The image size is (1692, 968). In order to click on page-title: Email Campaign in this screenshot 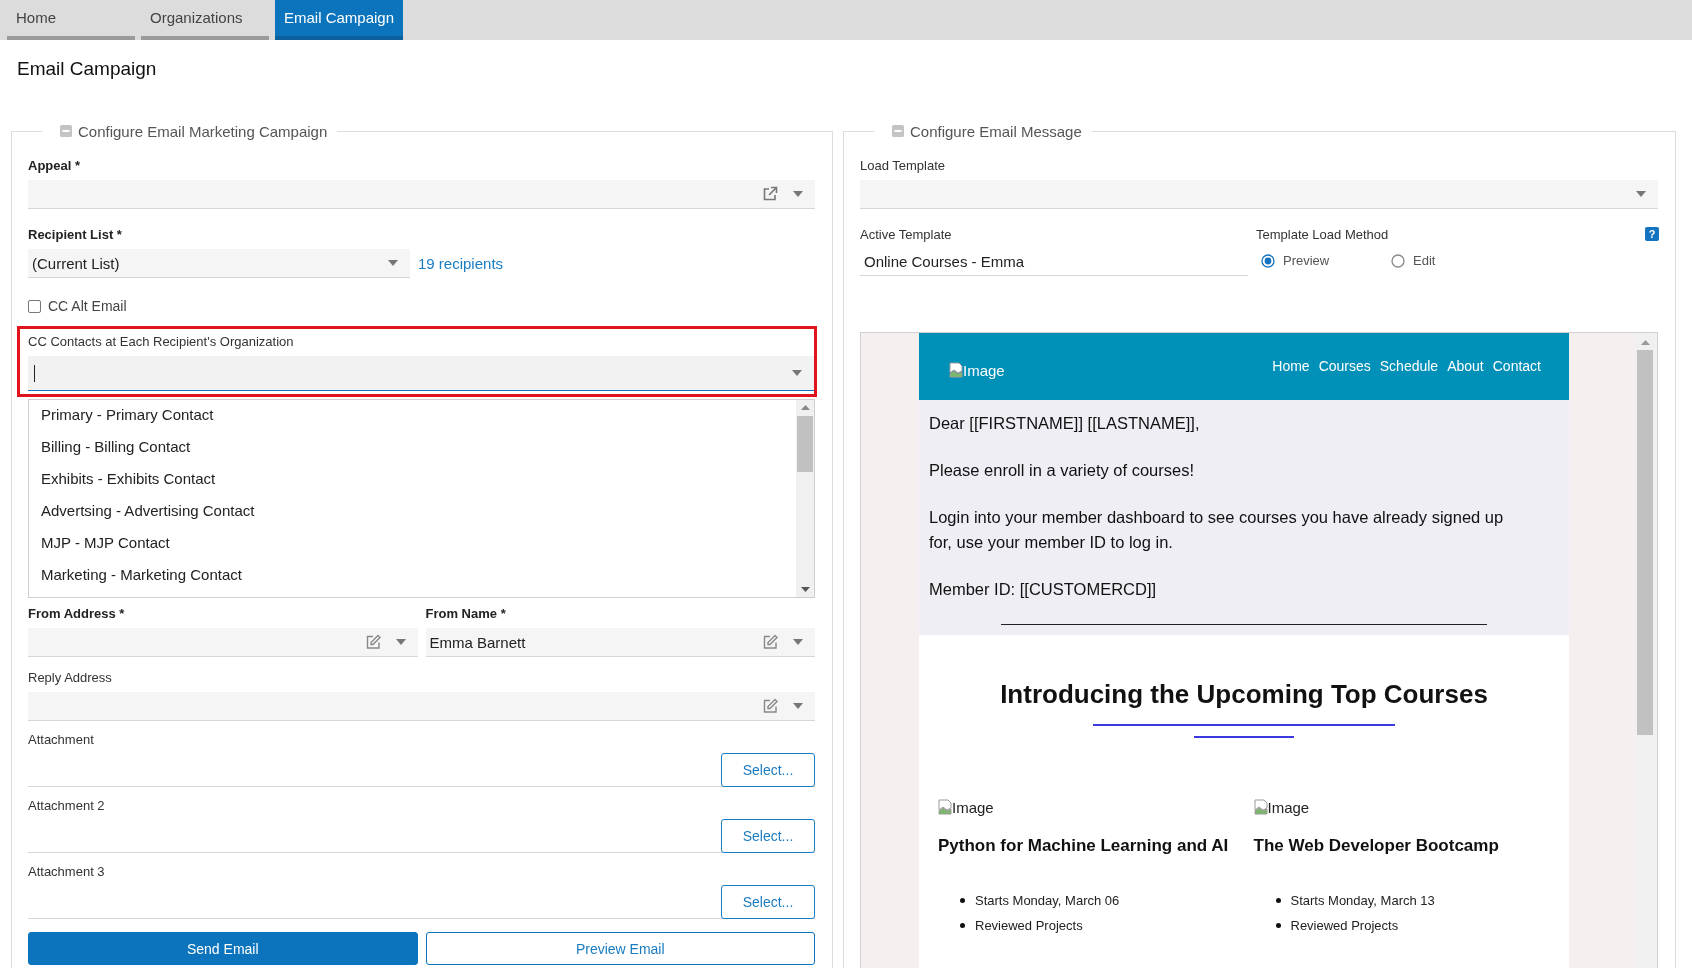, I will do `click(87, 69)`.